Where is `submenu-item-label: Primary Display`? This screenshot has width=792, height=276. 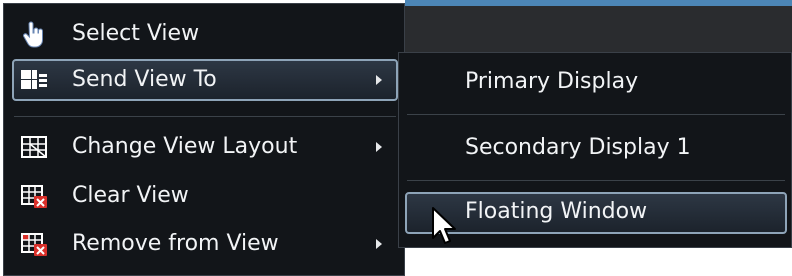
submenu-item-label: Primary Display is located at coordinates (552, 81).